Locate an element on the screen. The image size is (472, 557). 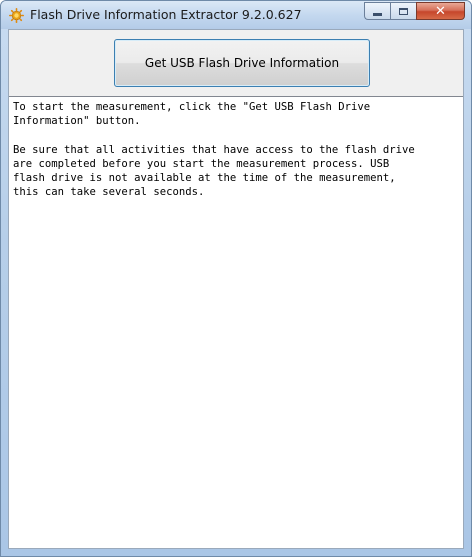
close-button: ✕ is located at coordinates (440, 11).